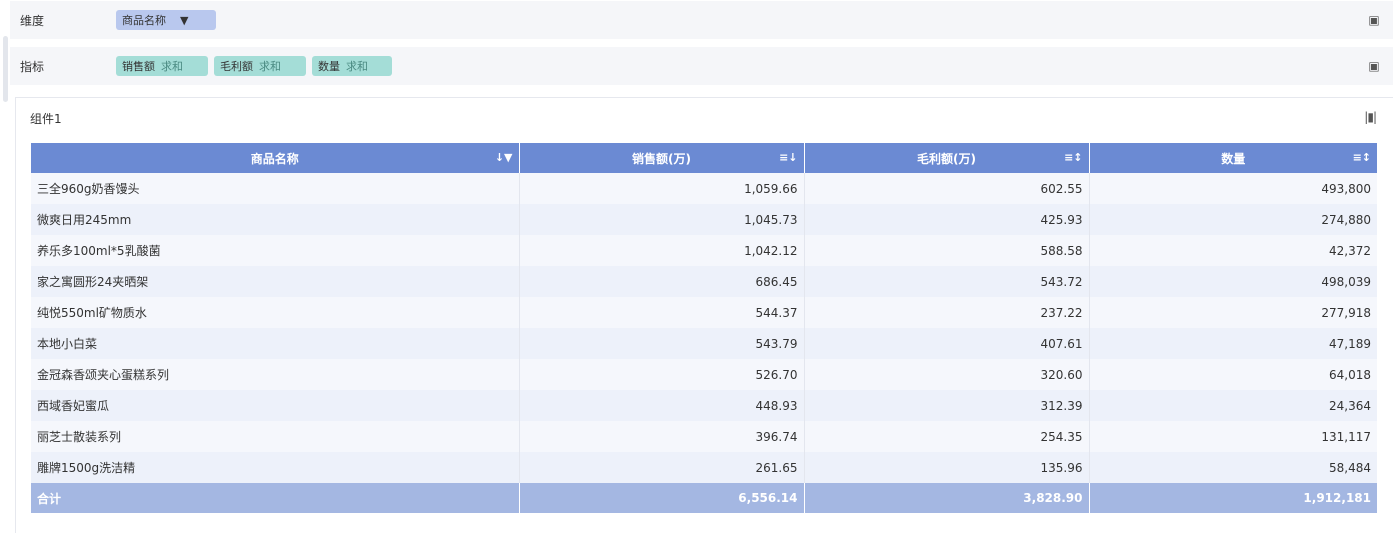 The width and height of the screenshot is (1393, 533). I want to click on cell-quantity: 131,117, so click(1233, 436).